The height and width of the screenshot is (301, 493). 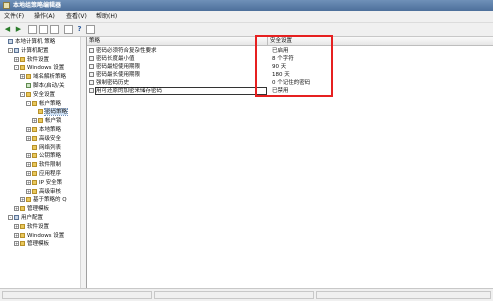 What do you see at coordinates (79, 29) in the screenshot?
I see `help-icon: ?` at bounding box center [79, 29].